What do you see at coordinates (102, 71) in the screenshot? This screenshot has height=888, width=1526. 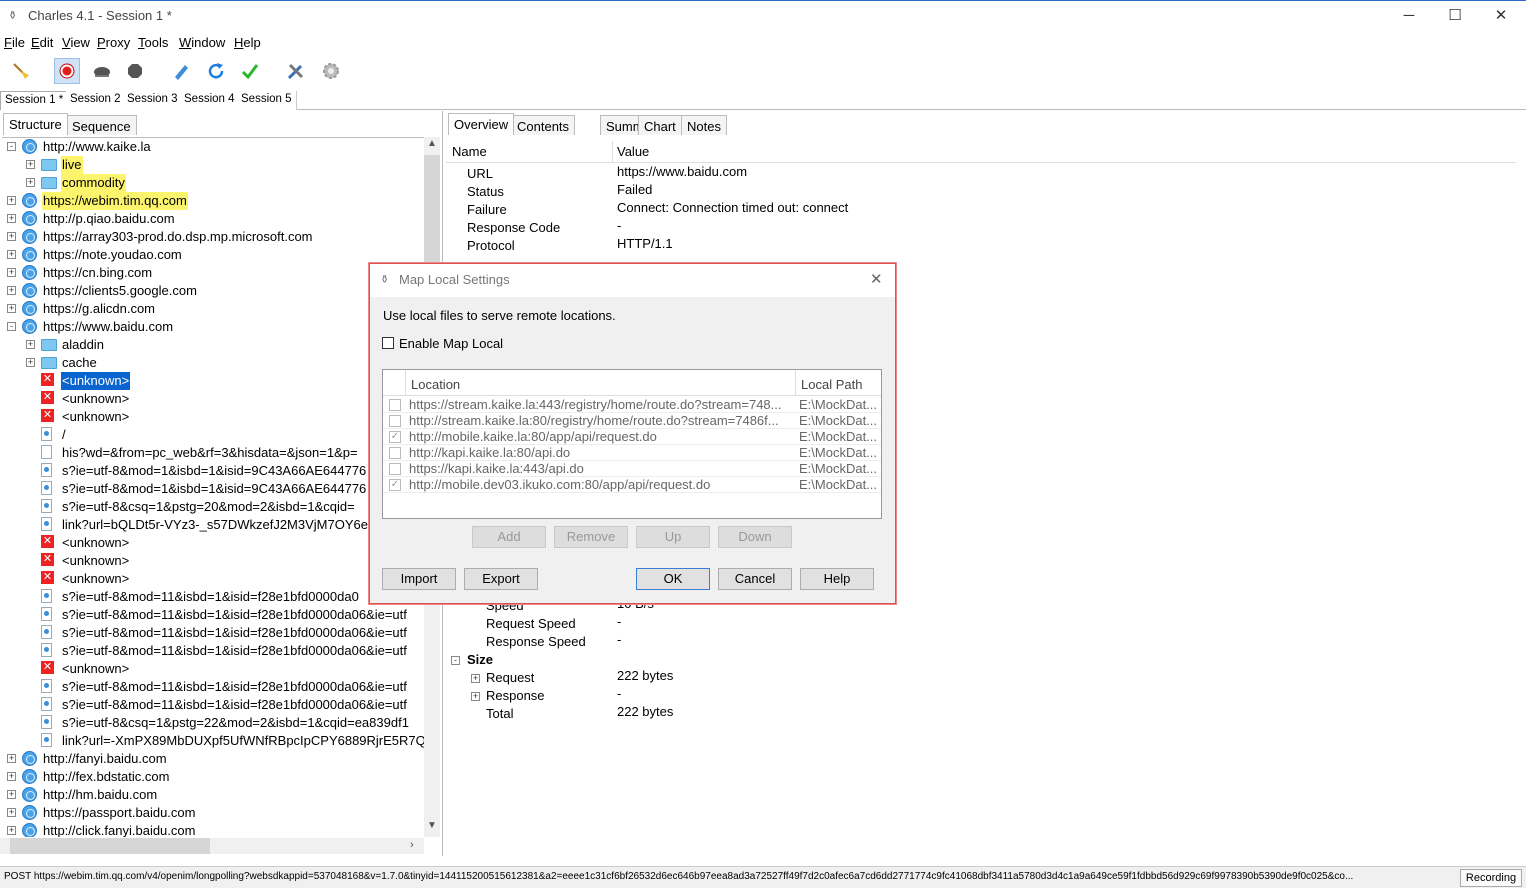 I see `throttle-icon` at bounding box center [102, 71].